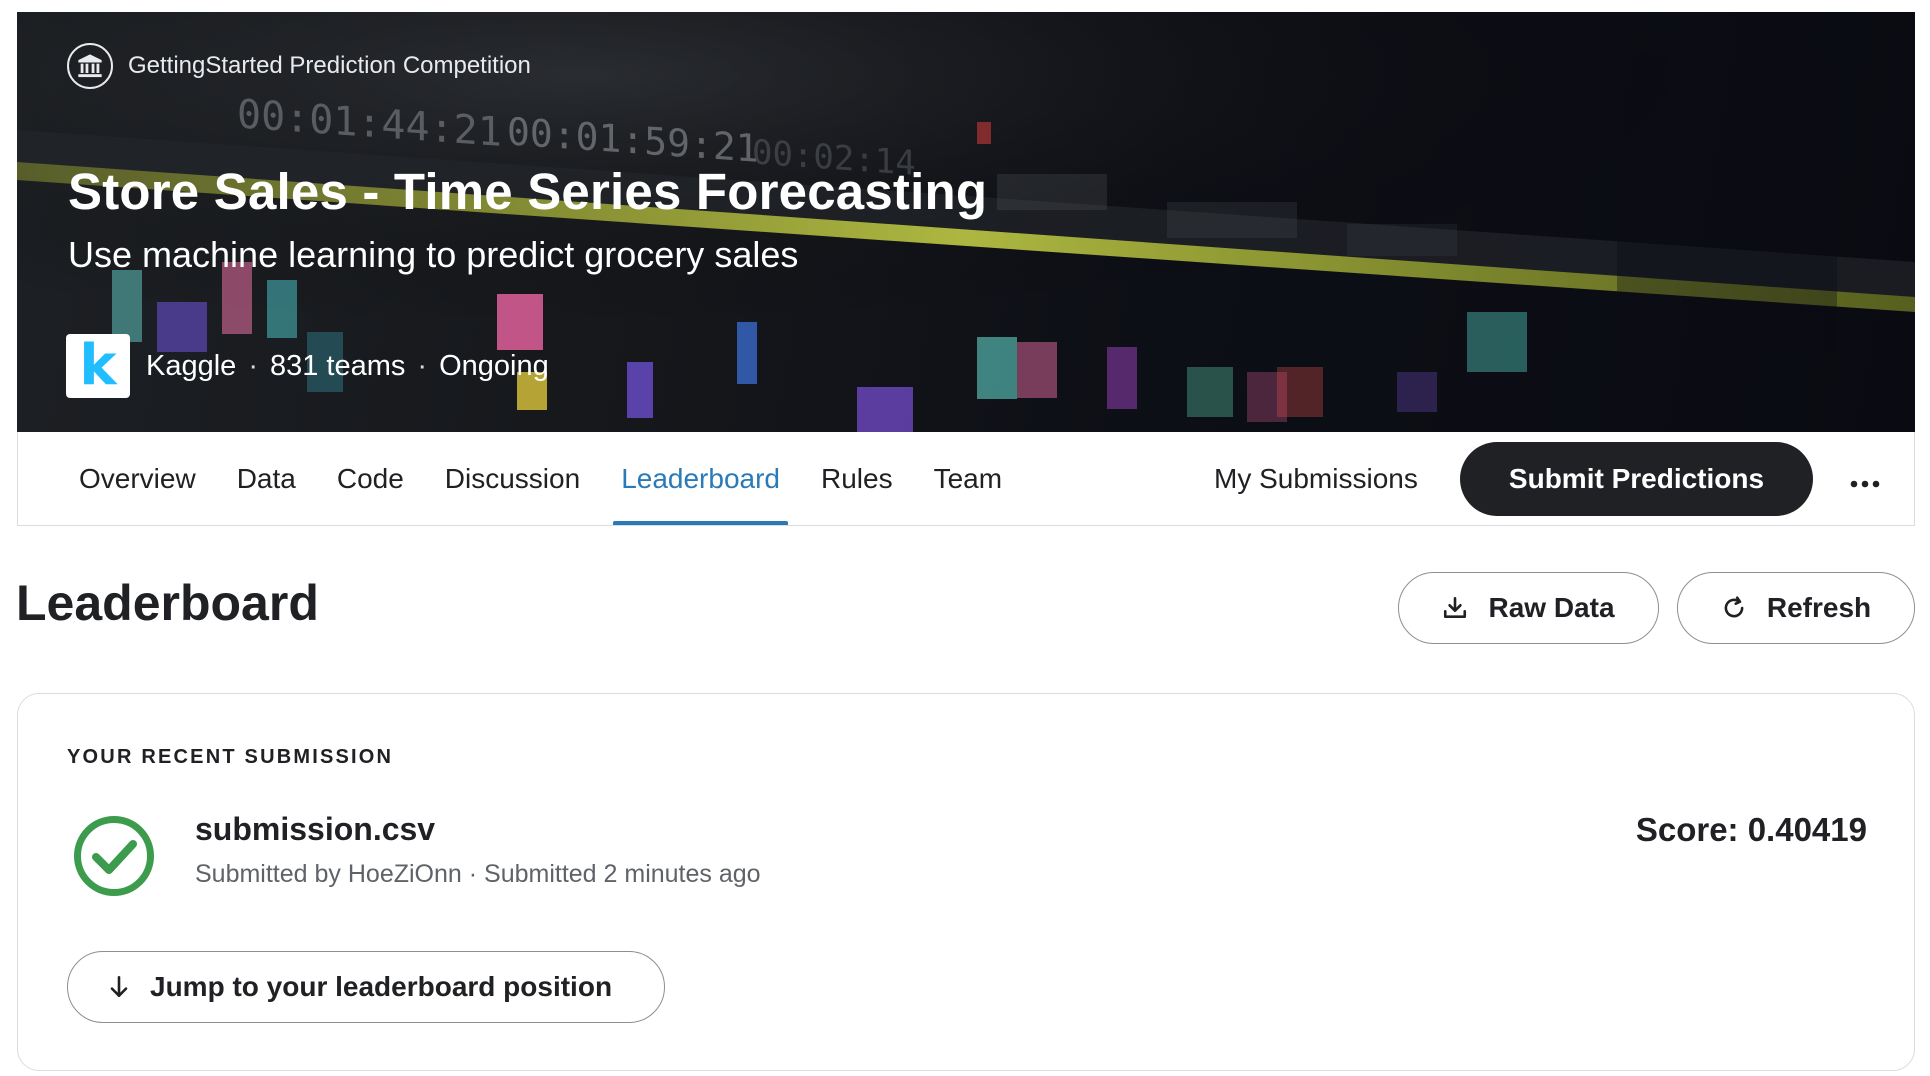  I want to click on download-icon, so click(1455, 608).